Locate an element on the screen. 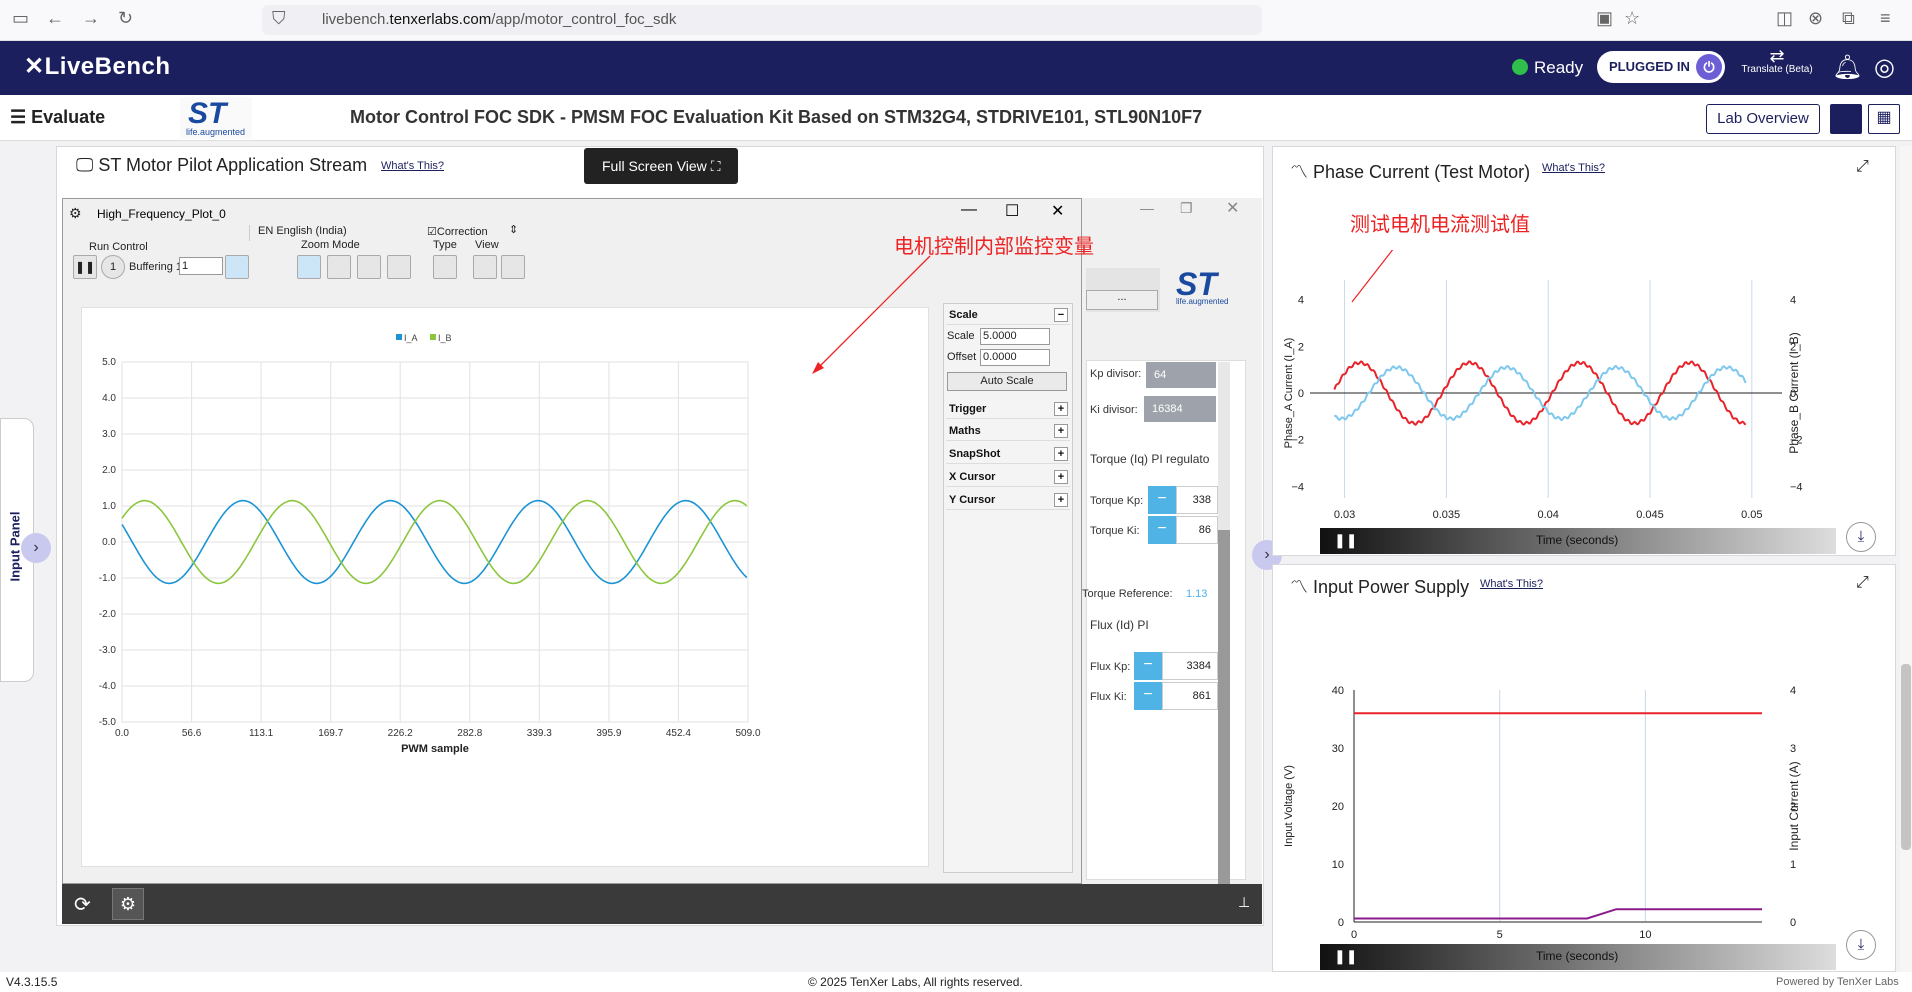 The image size is (1912, 992). y-tick-label: 5.0 is located at coordinates (109, 362).